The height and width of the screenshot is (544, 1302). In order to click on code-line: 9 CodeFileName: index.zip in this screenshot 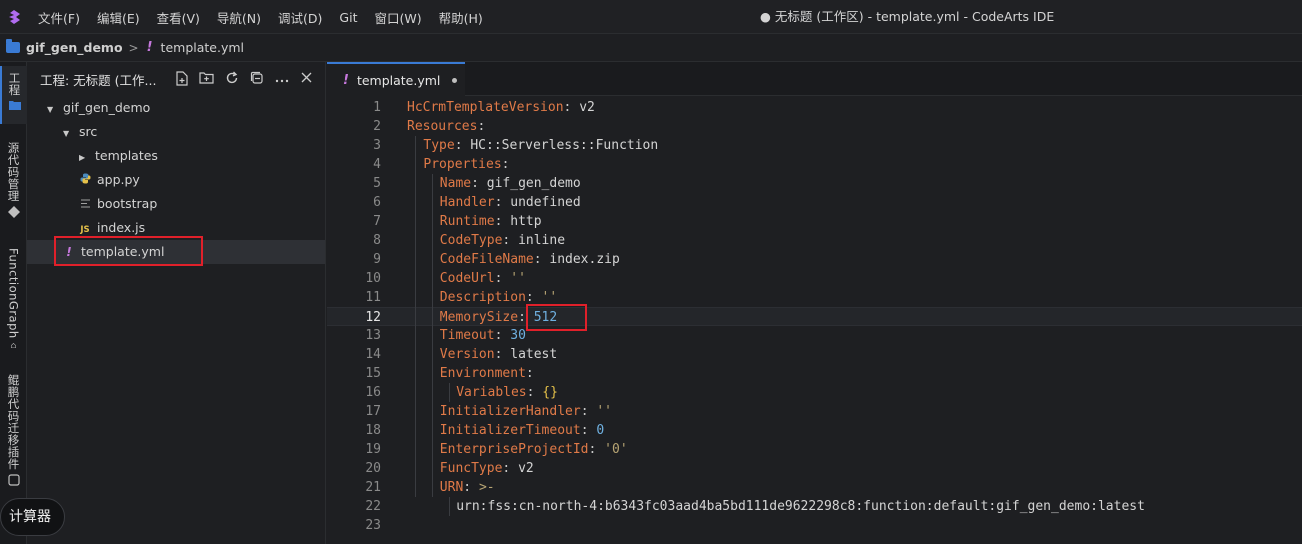, I will do `click(814, 259)`.